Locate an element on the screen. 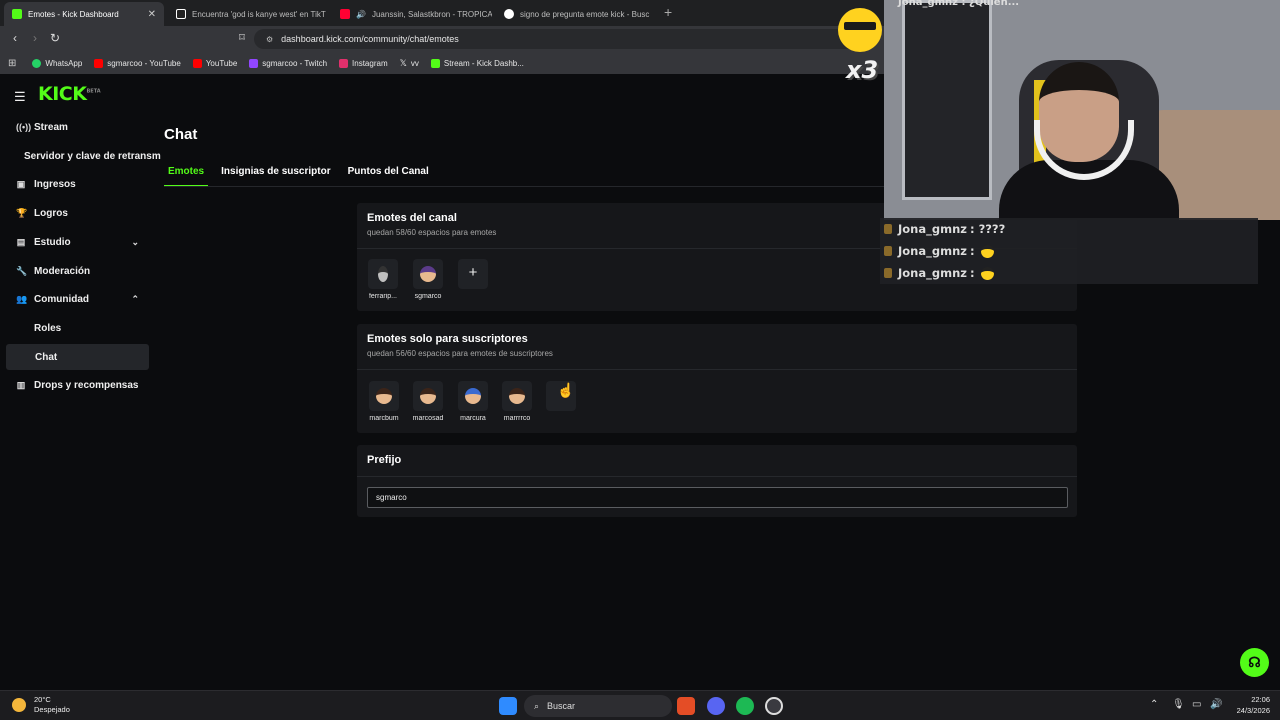  x-icon: 𝕏 is located at coordinates (403, 62).